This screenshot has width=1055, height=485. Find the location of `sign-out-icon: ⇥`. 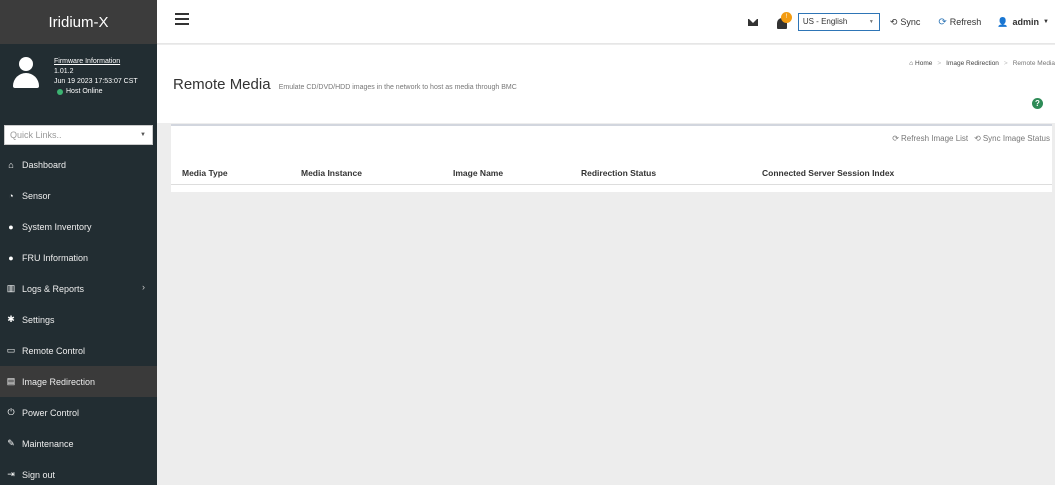

sign-out-icon: ⇥ is located at coordinates (11, 474).